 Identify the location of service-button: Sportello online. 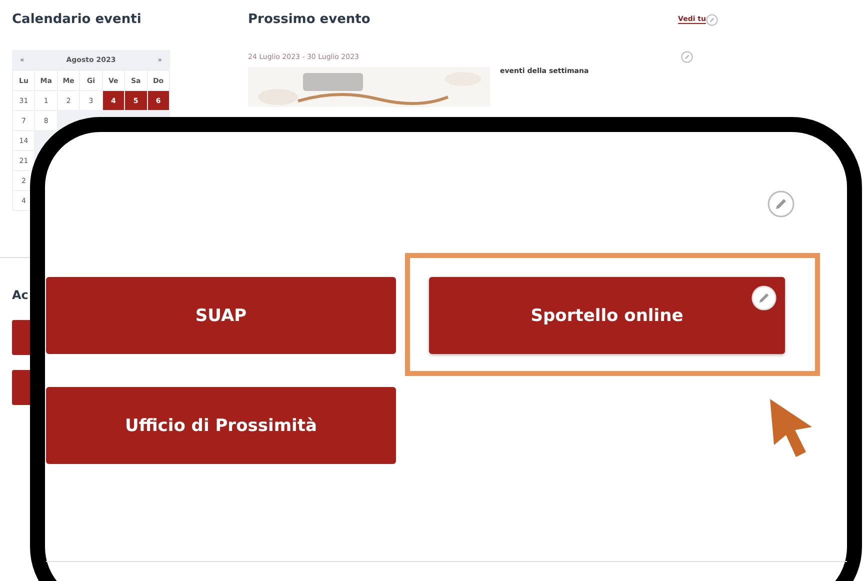
(607, 315).